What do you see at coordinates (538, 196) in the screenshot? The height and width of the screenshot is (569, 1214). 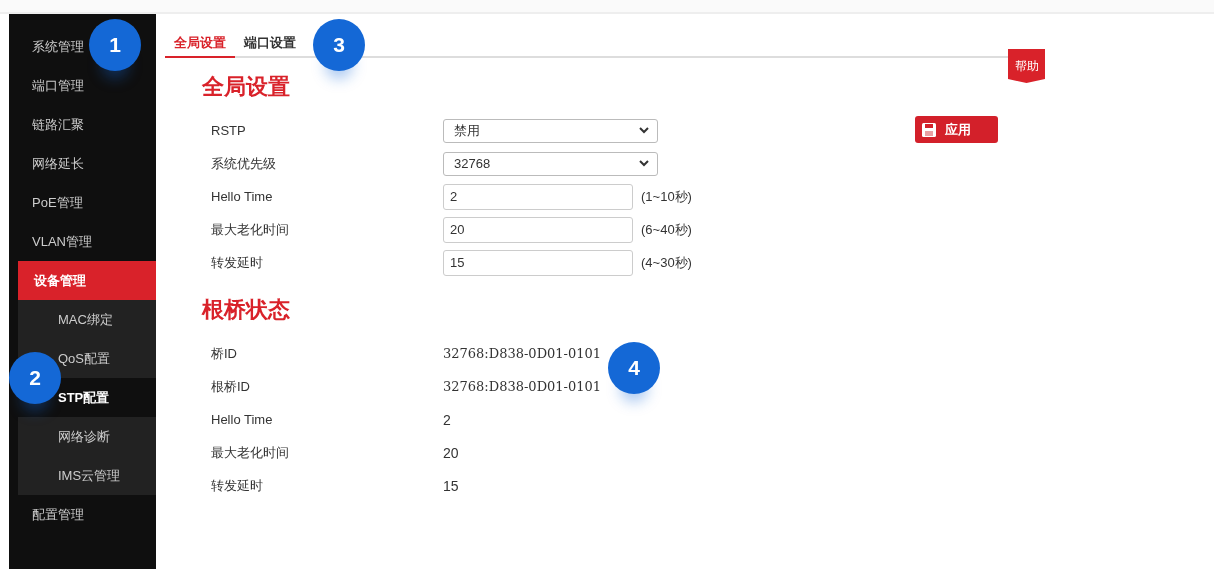 I see `input-field: 2` at bounding box center [538, 196].